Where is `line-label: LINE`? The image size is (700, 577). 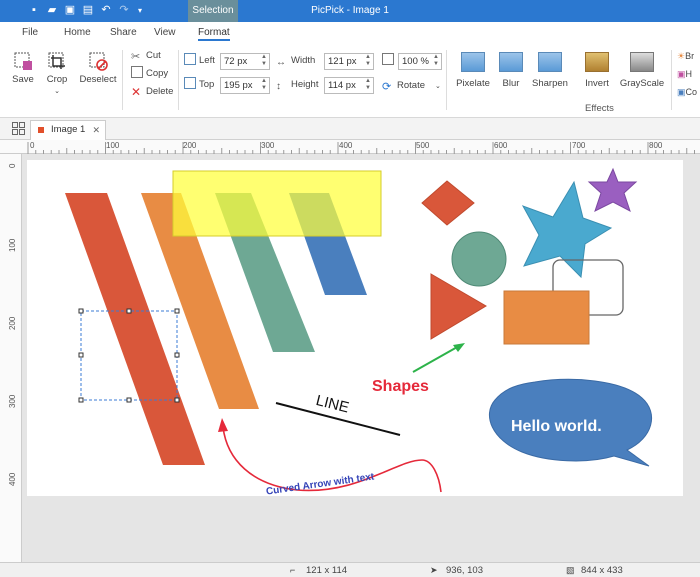 line-label: LINE is located at coordinates (332, 404).